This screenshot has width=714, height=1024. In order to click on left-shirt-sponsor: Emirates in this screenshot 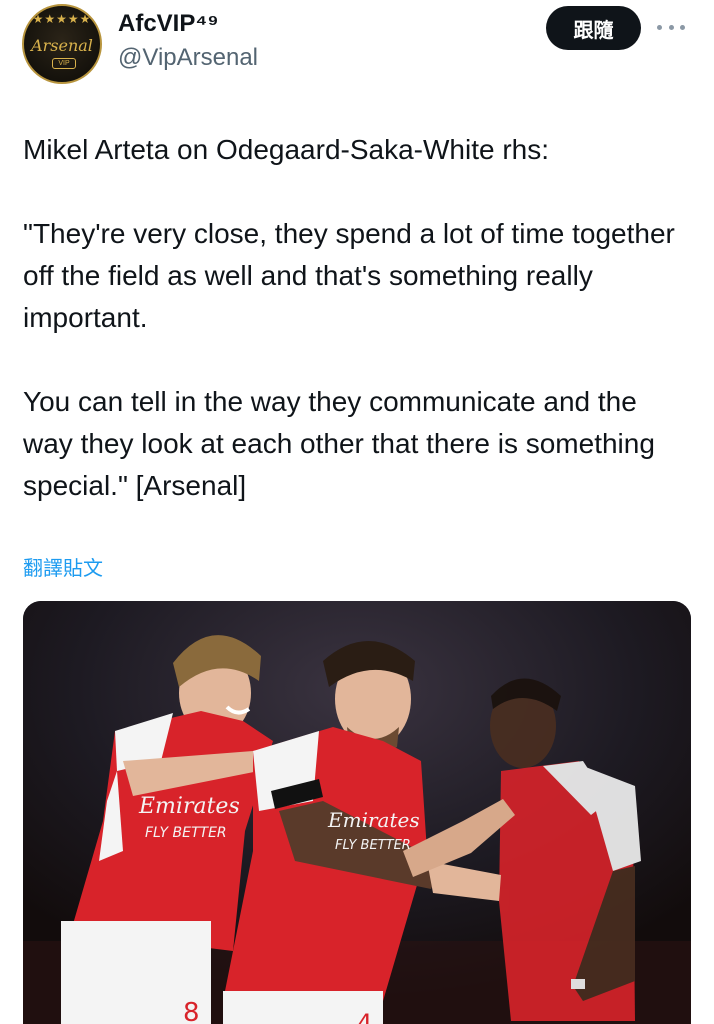, I will do `click(189, 806)`.